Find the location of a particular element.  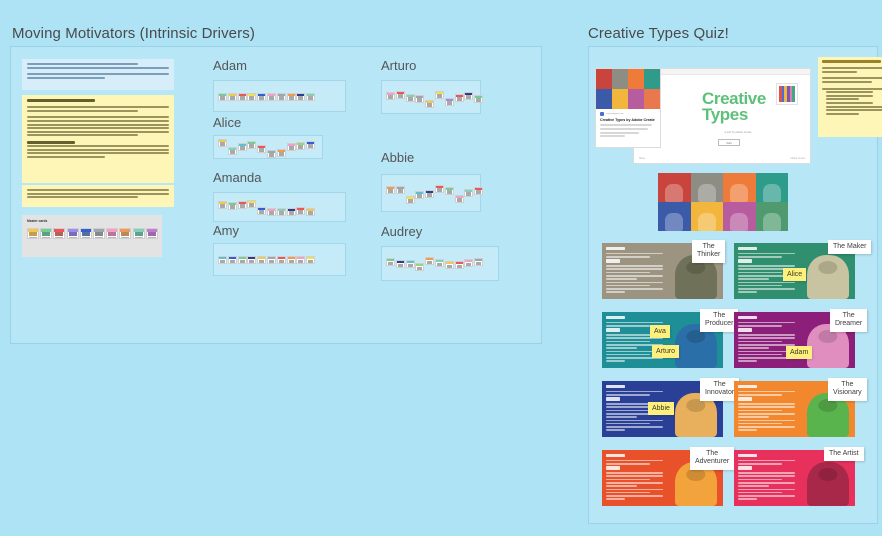

card-tray-arturo is located at coordinates (432, 97).